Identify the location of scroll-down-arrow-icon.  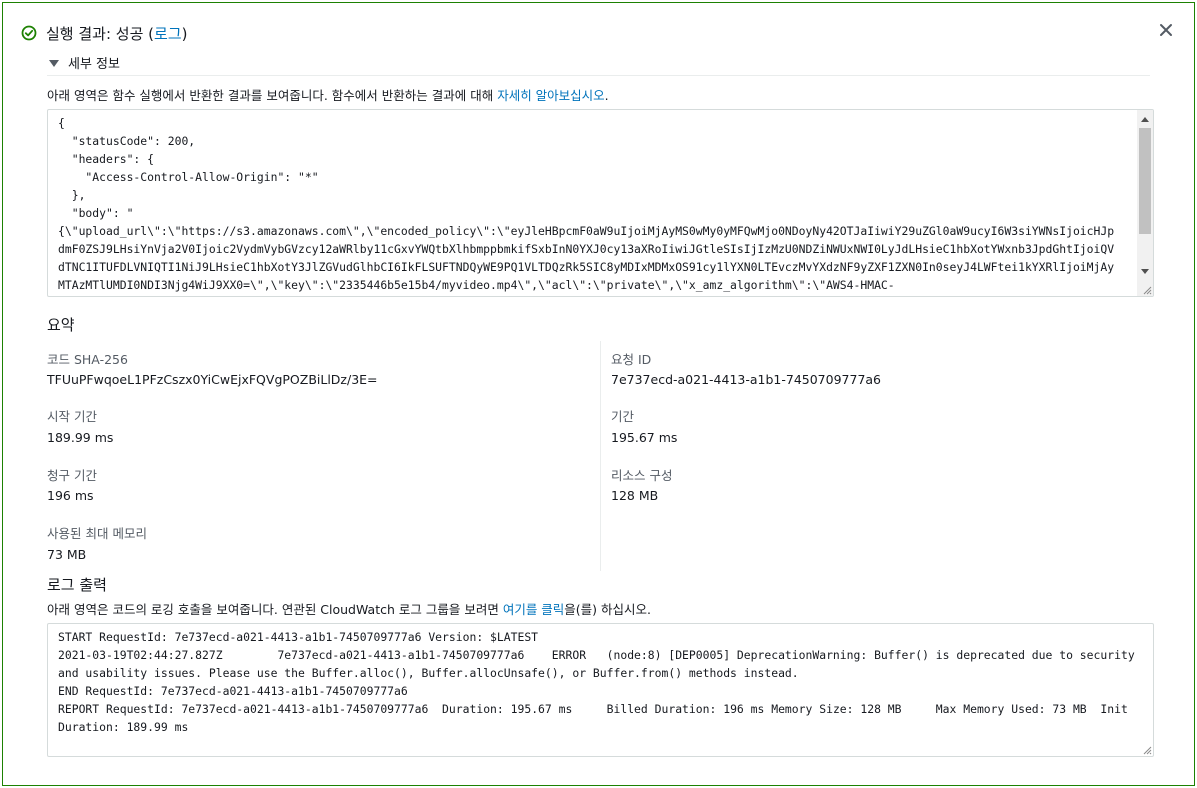
(1145, 271).